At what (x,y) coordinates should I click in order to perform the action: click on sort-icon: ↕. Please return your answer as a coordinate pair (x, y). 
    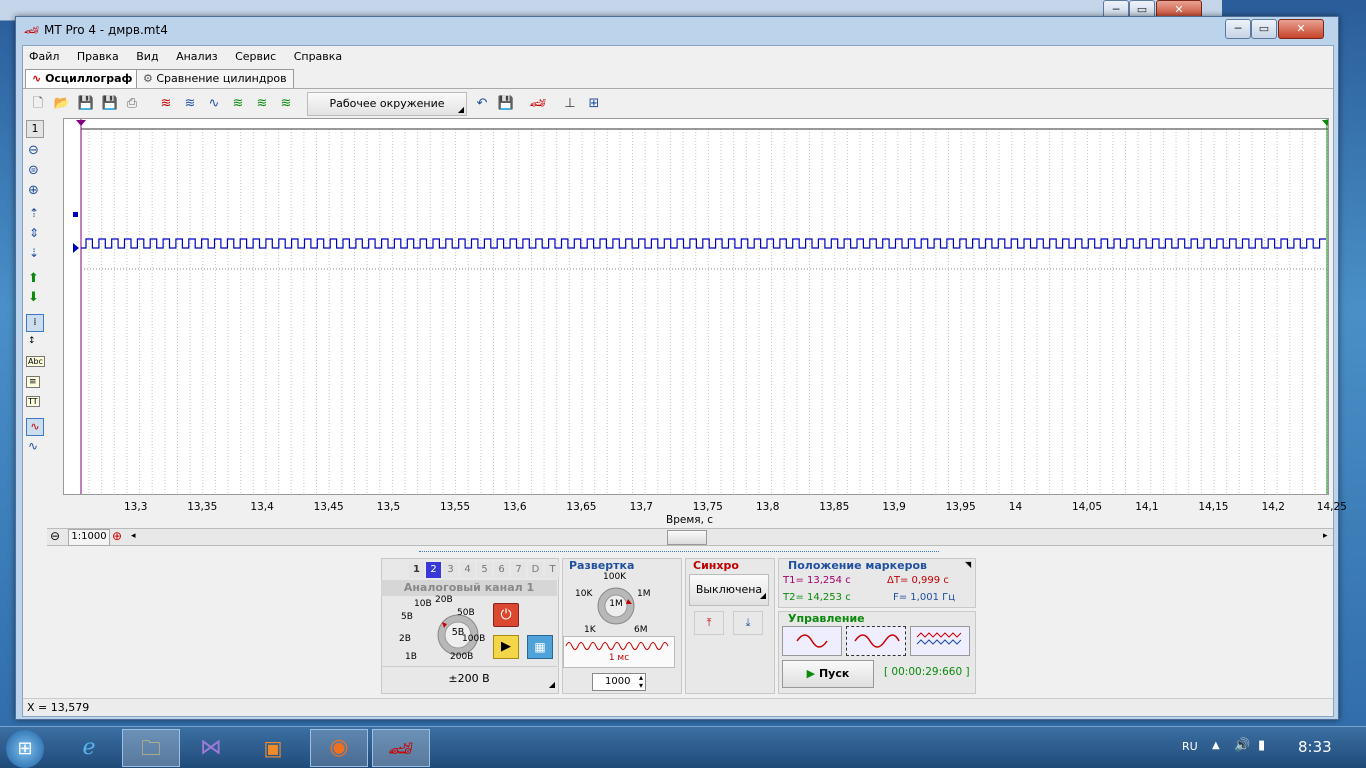
    Looking at the image, I should click on (32, 341).